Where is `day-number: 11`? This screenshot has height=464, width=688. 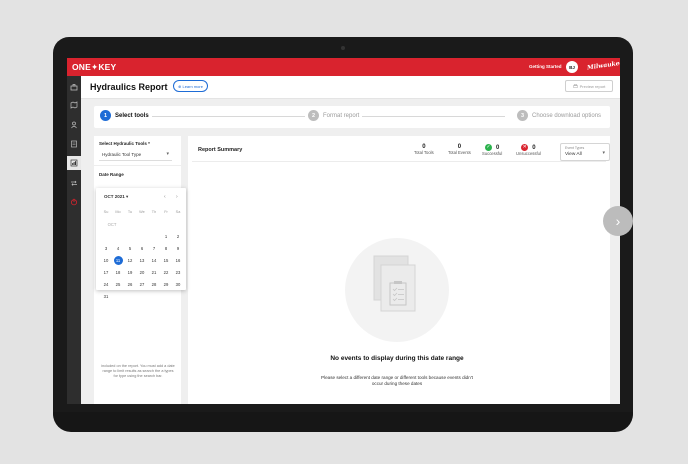
day-number: 11 is located at coordinates (118, 260).